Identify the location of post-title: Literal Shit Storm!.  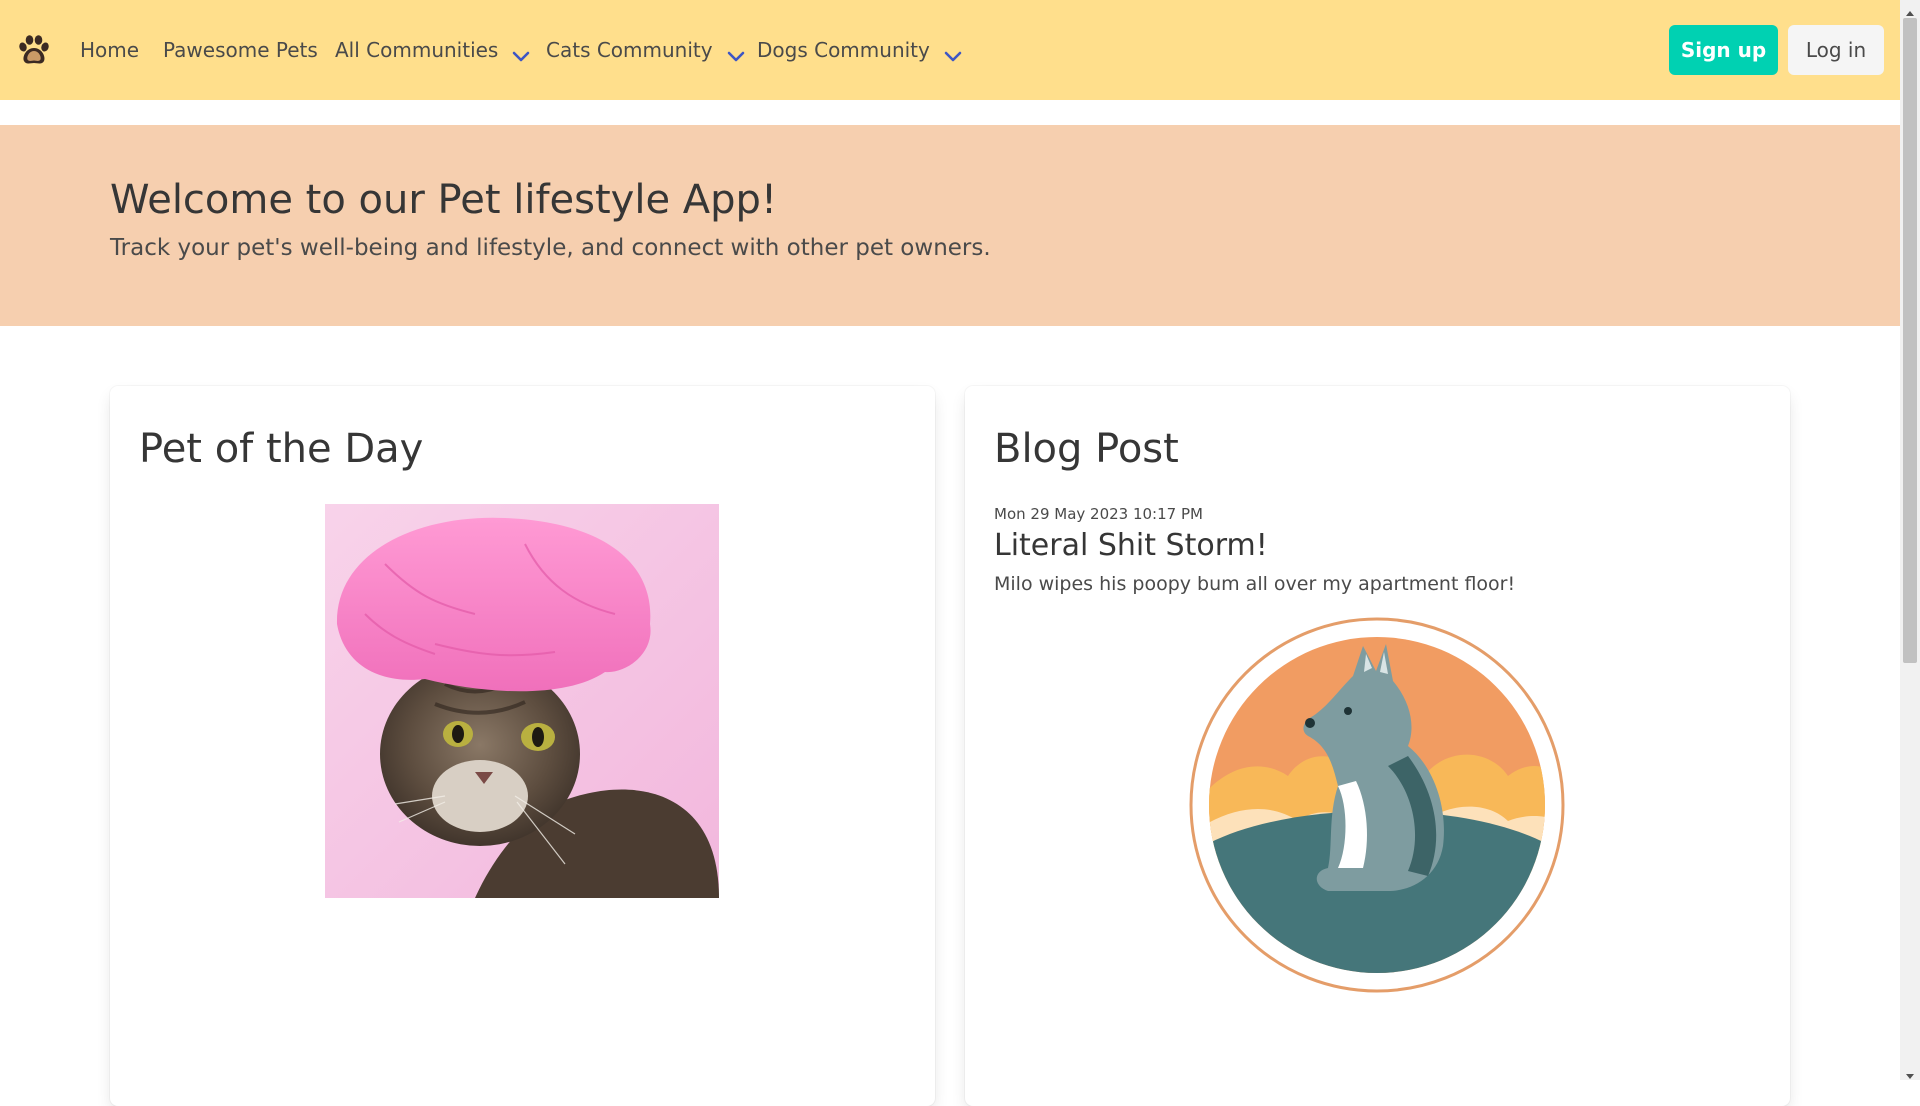
(1131, 545).